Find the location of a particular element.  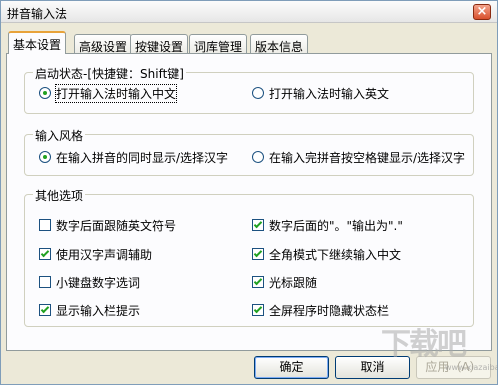

checkbox-english-symbol-after-digit: 数字后面跟随英文符号 is located at coordinates (139, 225).